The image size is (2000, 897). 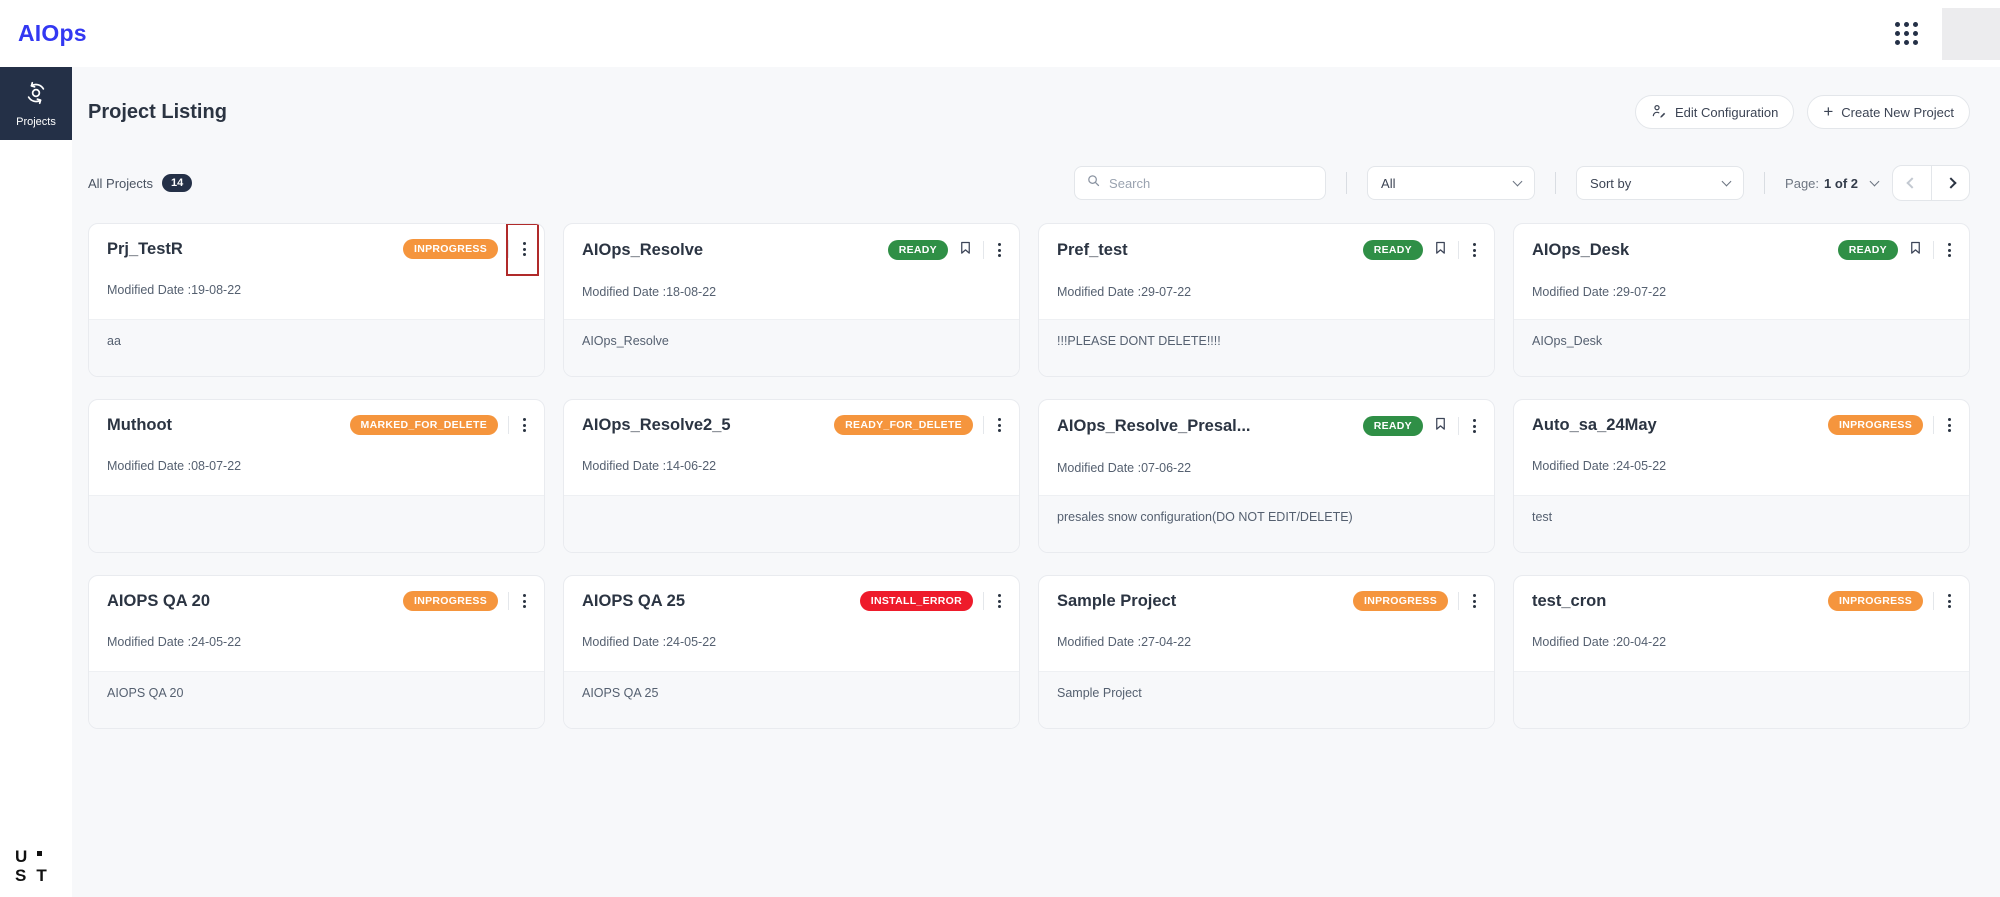 What do you see at coordinates (174, 290) in the screenshot?
I see `modified-date: Modified Date :19-08-22` at bounding box center [174, 290].